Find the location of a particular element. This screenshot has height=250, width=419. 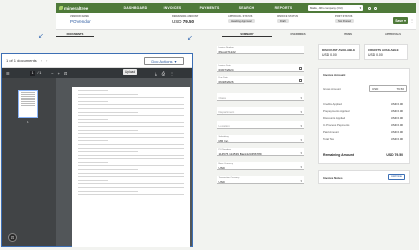

location-select: Location ▾ is located at coordinates (260, 125).